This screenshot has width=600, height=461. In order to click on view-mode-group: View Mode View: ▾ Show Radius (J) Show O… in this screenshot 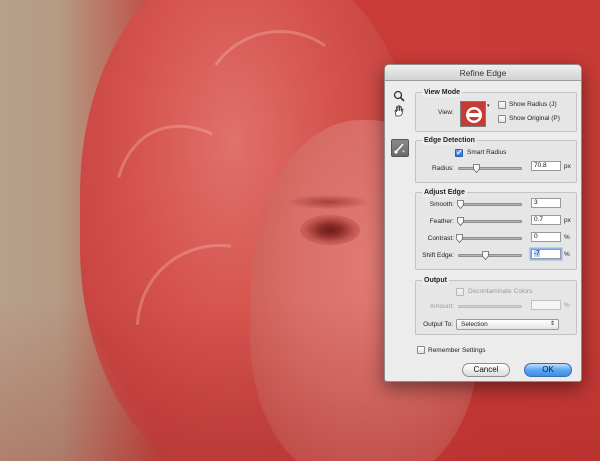, I will do `click(496, 110)`.